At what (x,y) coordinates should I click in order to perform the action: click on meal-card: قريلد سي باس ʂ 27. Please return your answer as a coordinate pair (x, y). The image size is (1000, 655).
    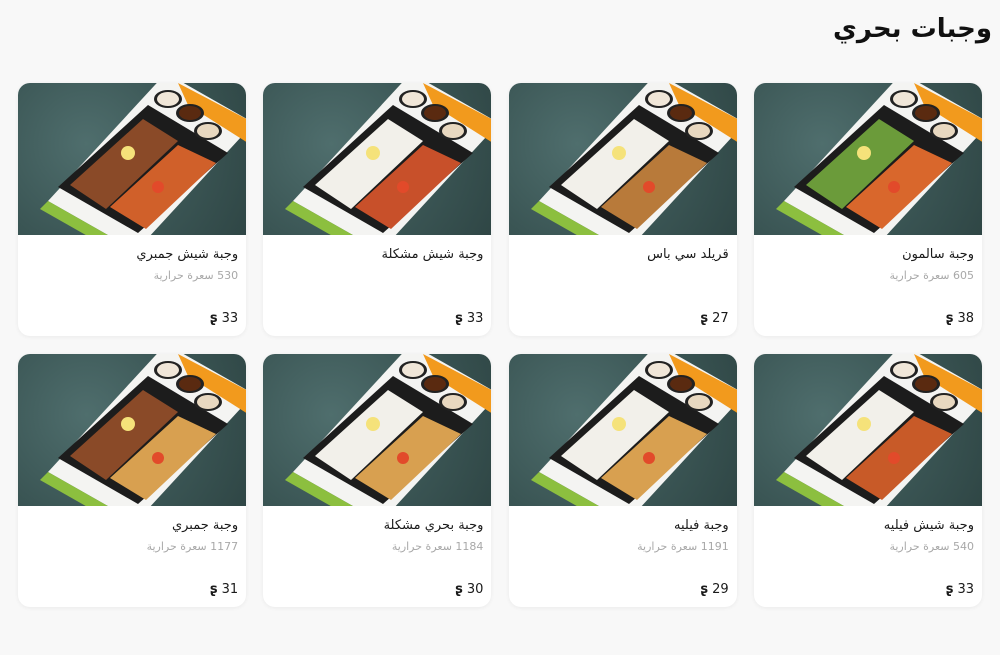
    Looking at the image, I should click on (622, 209).